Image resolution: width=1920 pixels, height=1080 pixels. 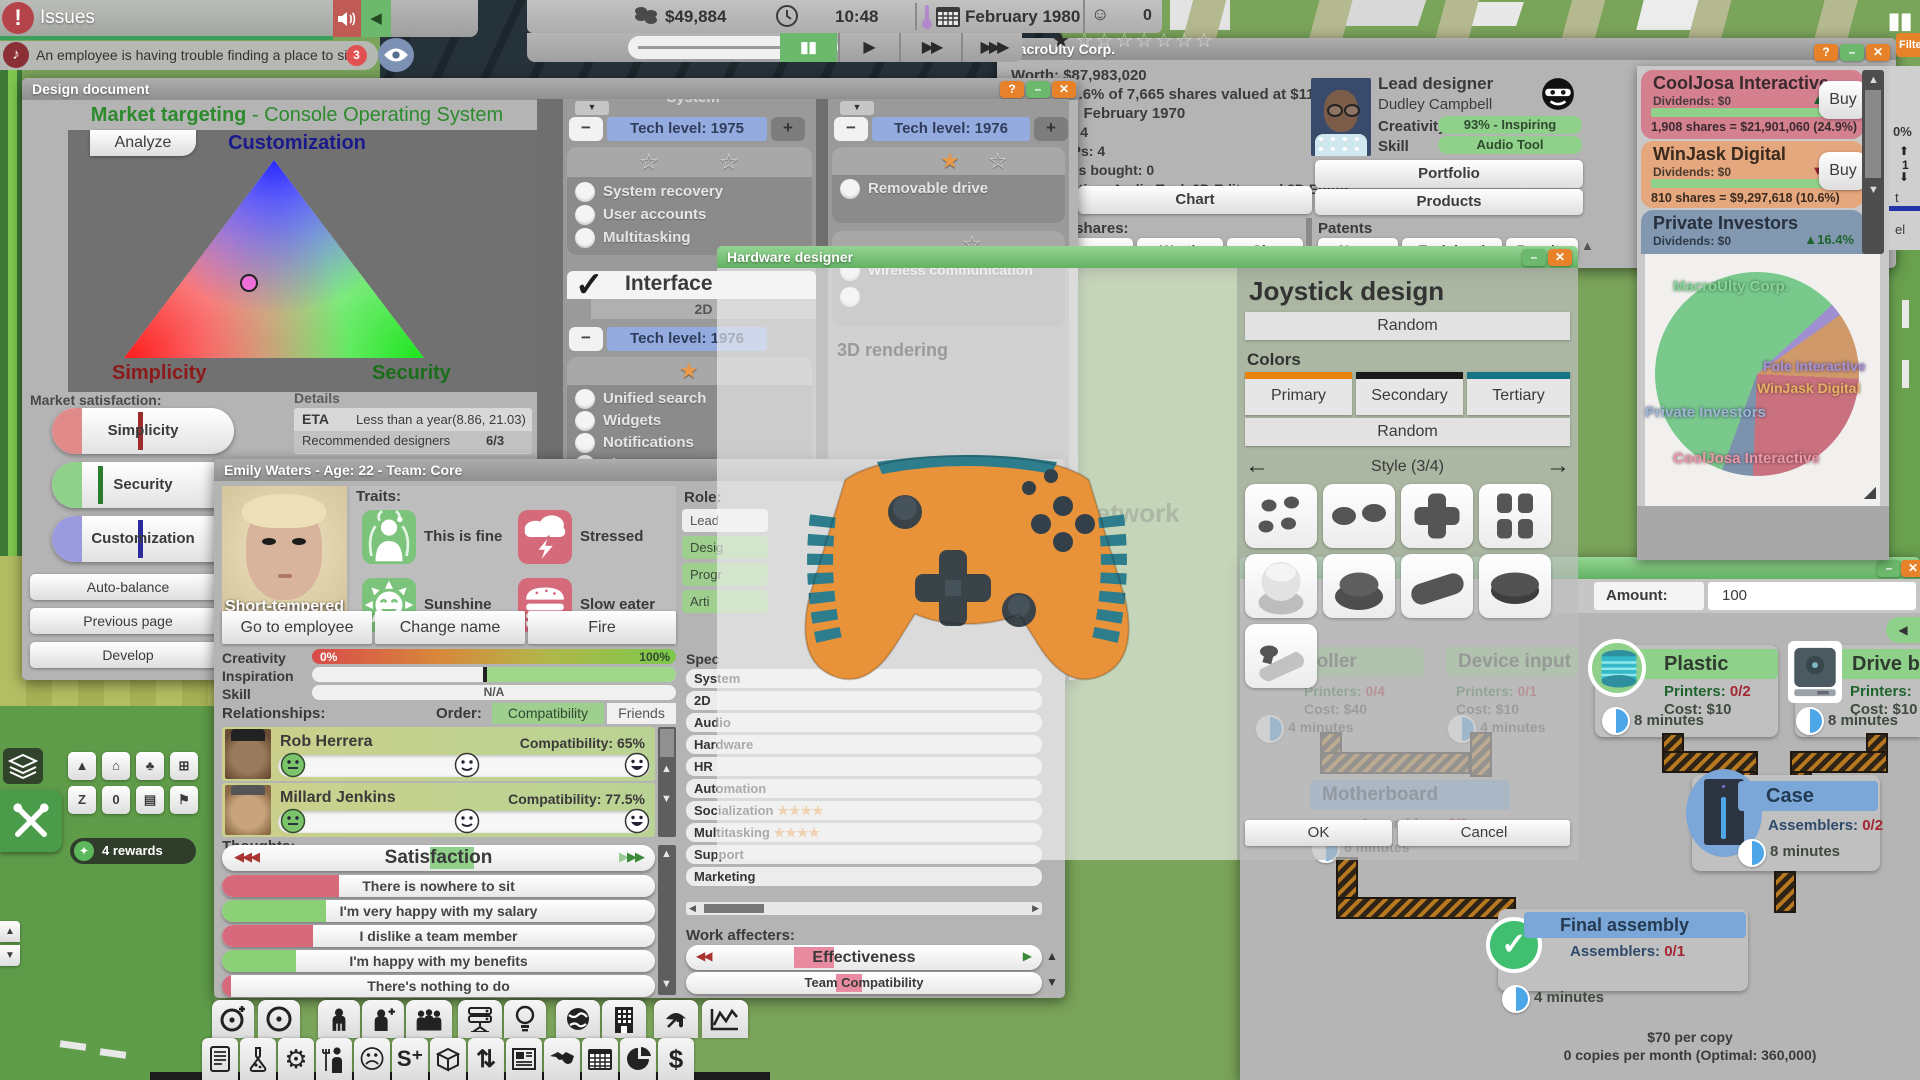 What do you see at coordinates (992, 47) in the screenshot?
I see `fastest-forward-button: ▶▶▶` at bounding box center [992, 47].